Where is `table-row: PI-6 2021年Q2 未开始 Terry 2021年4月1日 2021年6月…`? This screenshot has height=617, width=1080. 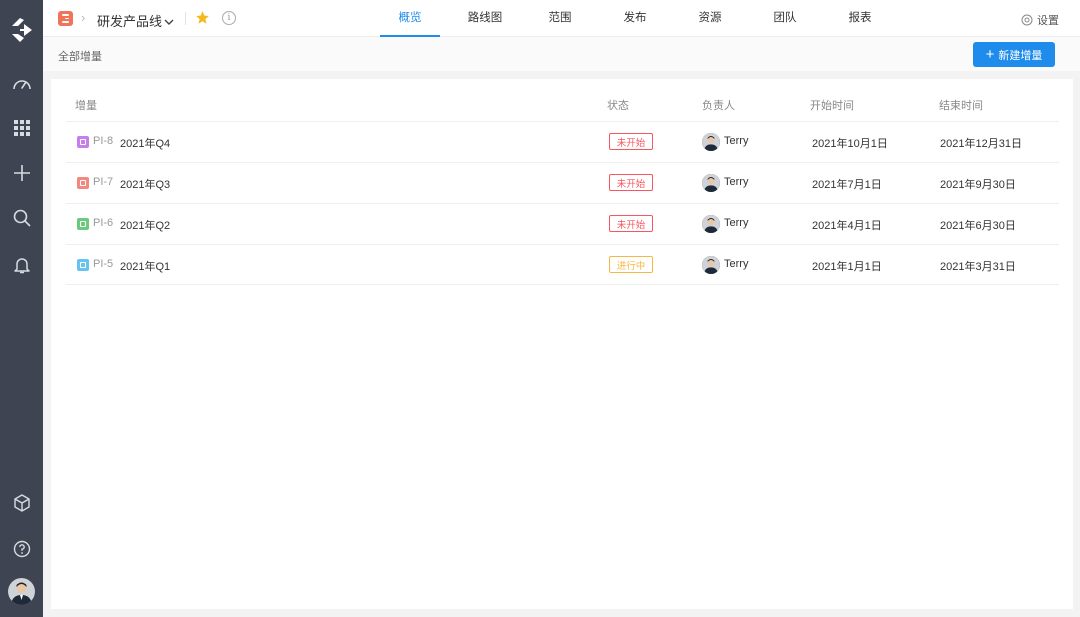 table-row: PI-6 2021年Q2 未开始 Terry 2021年4月1日 2021年6月… is located at coordinates (562, 223).